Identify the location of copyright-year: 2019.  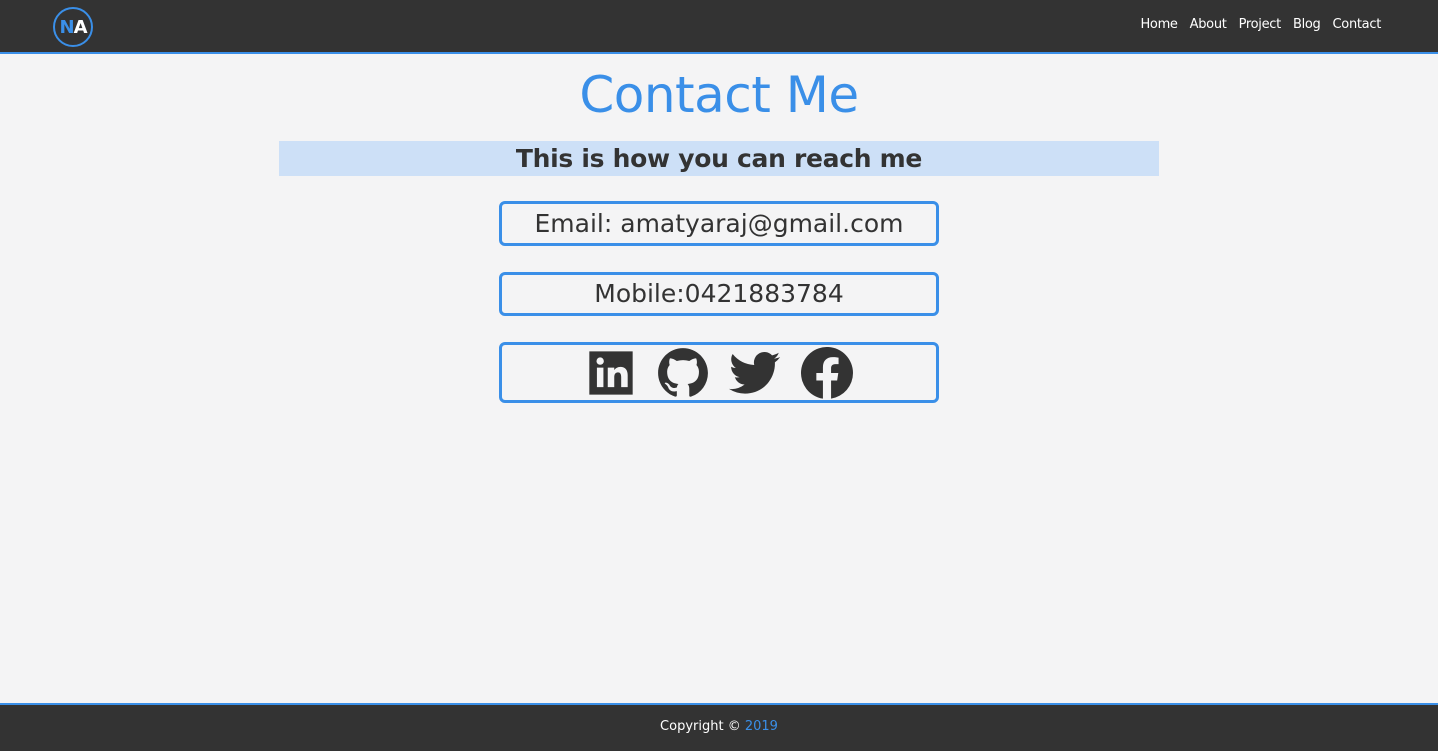
(761, 726).